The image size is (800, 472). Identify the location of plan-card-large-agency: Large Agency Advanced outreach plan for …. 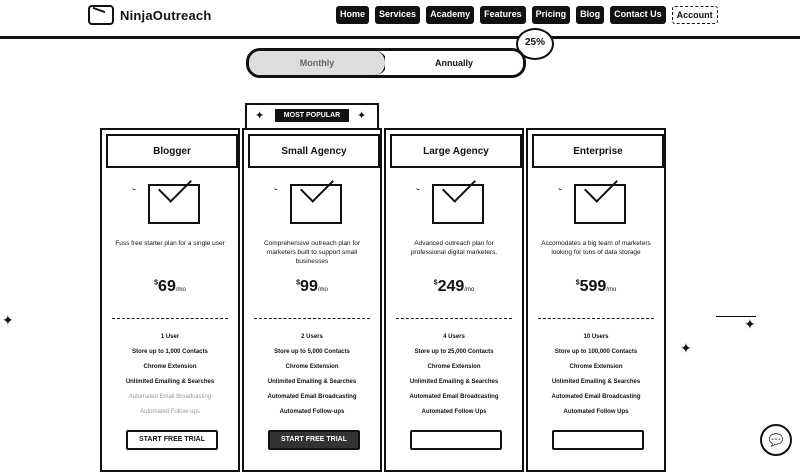
(454, 300).